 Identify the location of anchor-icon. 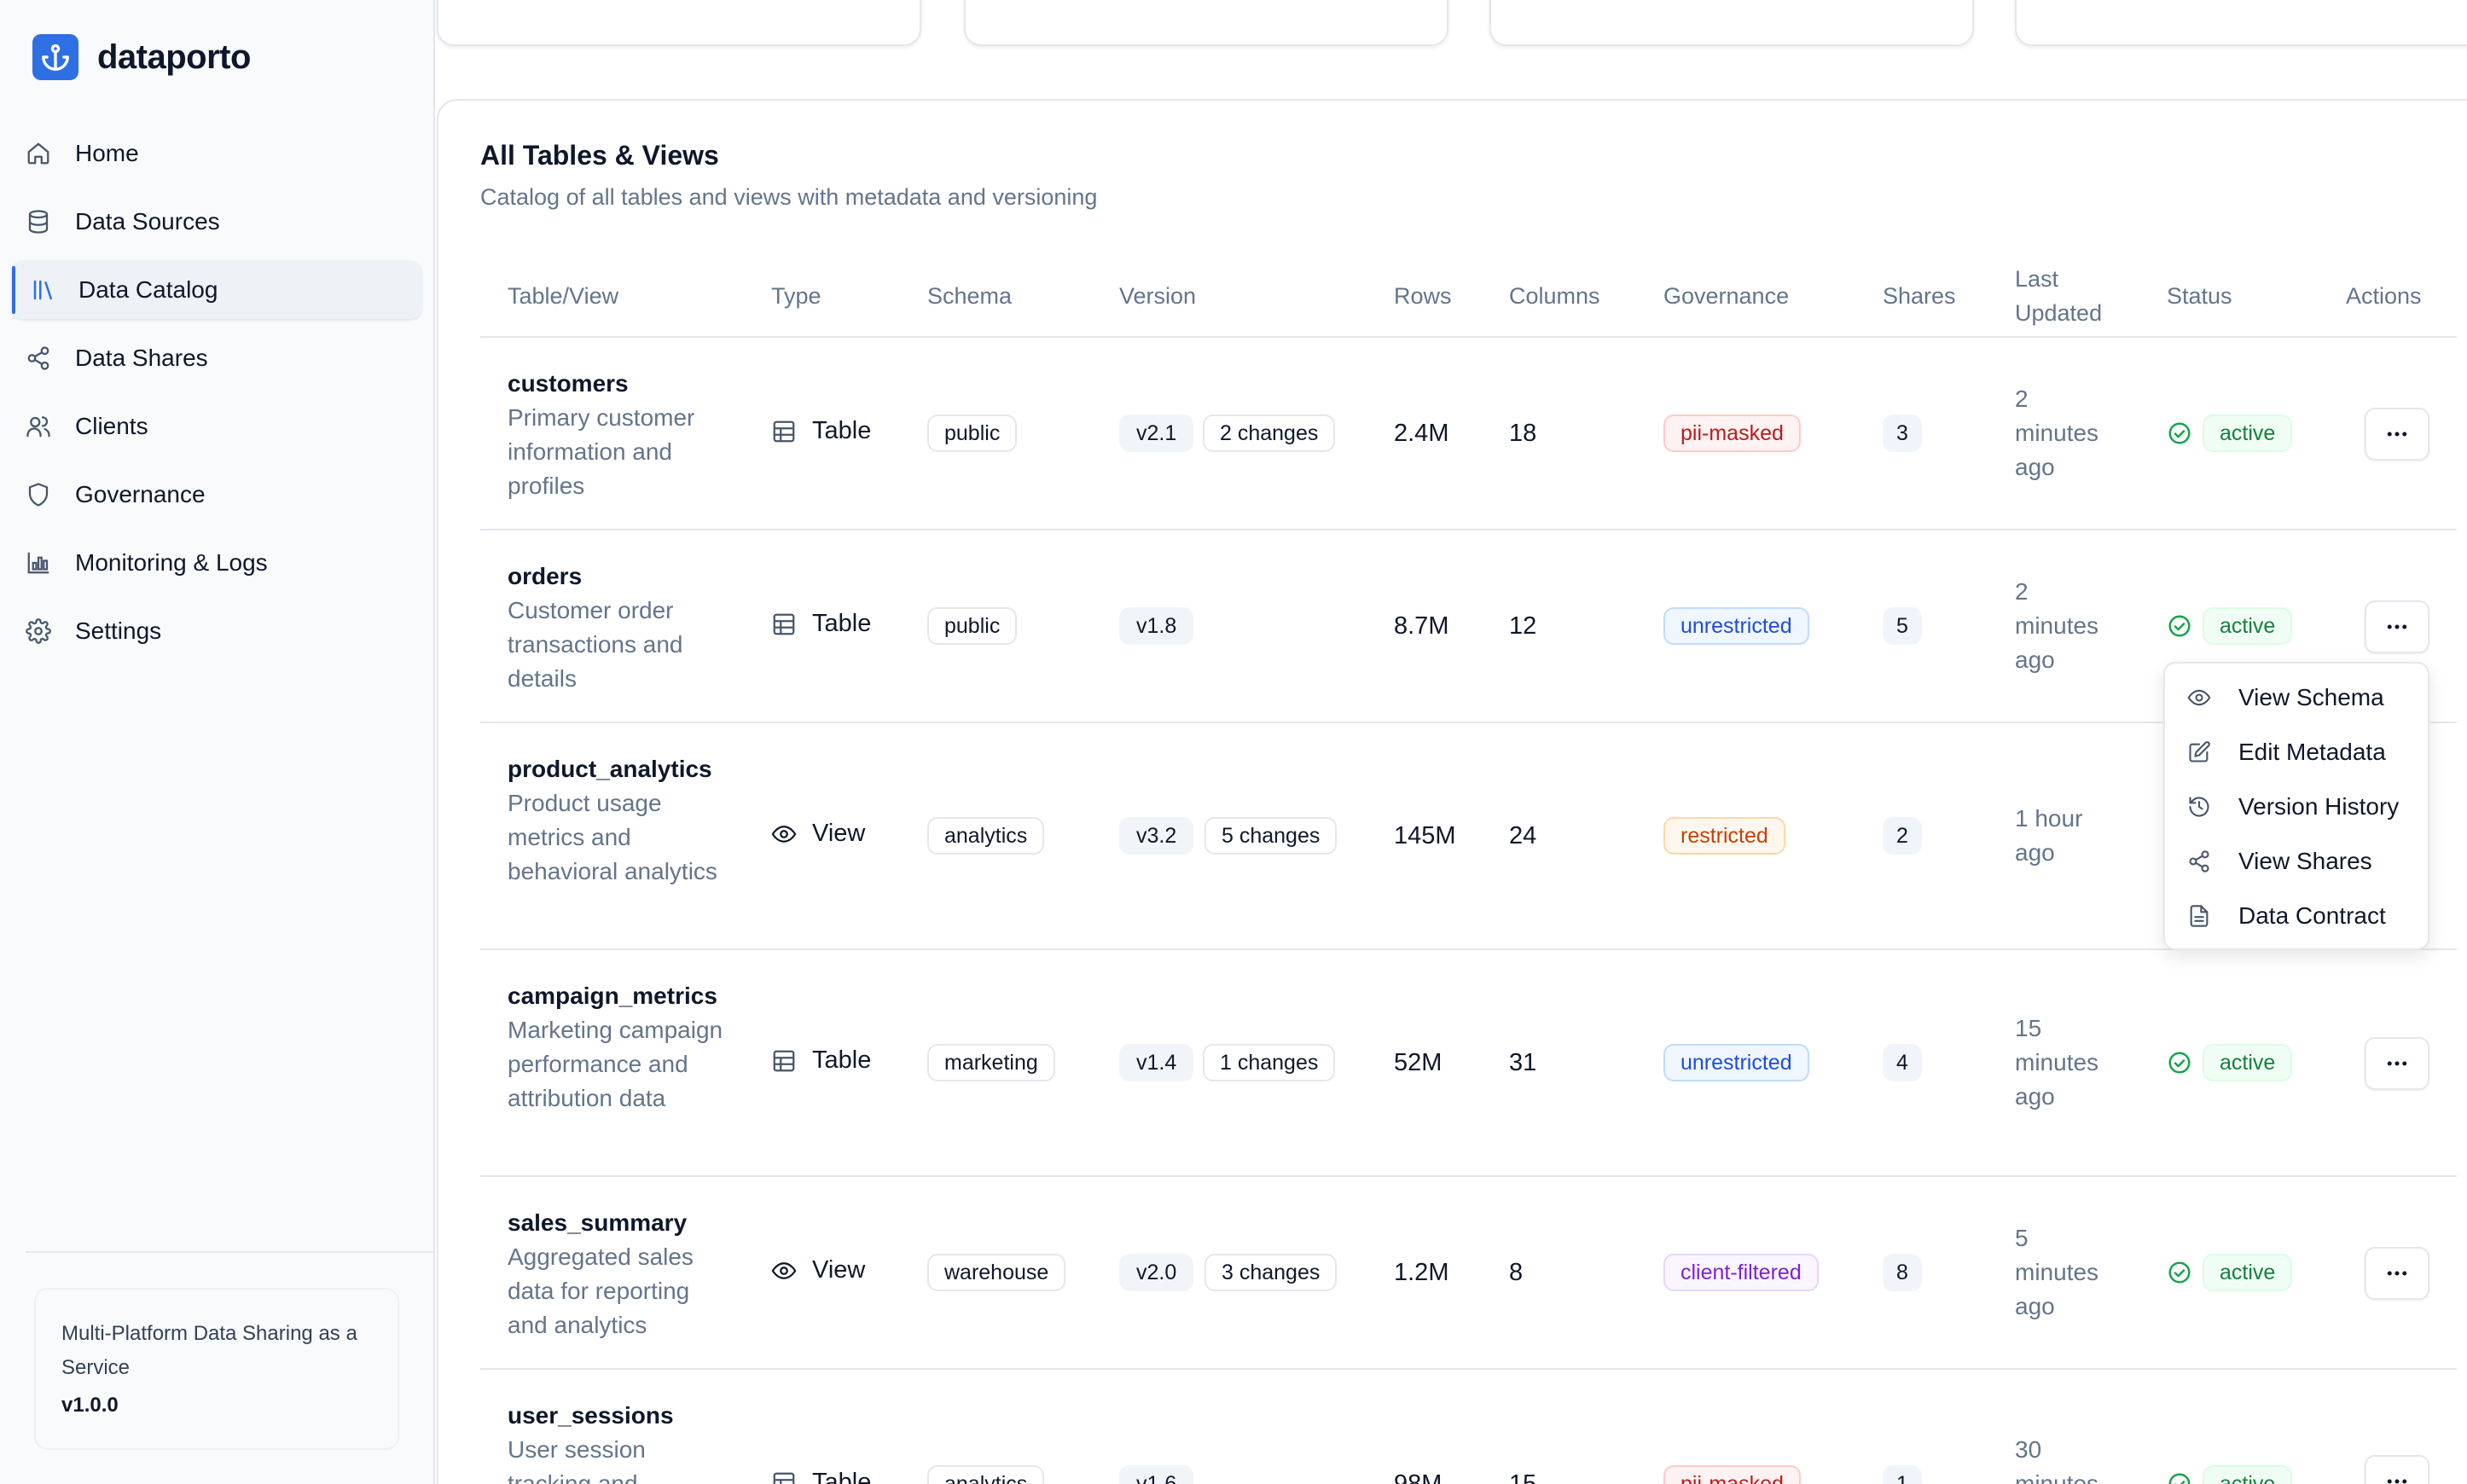
(55, 57).